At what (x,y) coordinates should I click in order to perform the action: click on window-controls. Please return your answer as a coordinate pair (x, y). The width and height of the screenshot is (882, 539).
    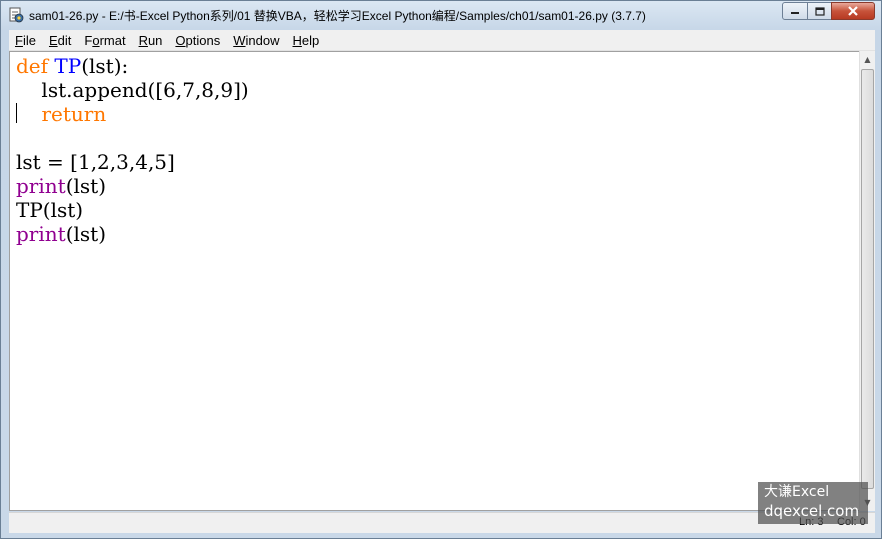
    Looking at the image, I should click on (828, 11).